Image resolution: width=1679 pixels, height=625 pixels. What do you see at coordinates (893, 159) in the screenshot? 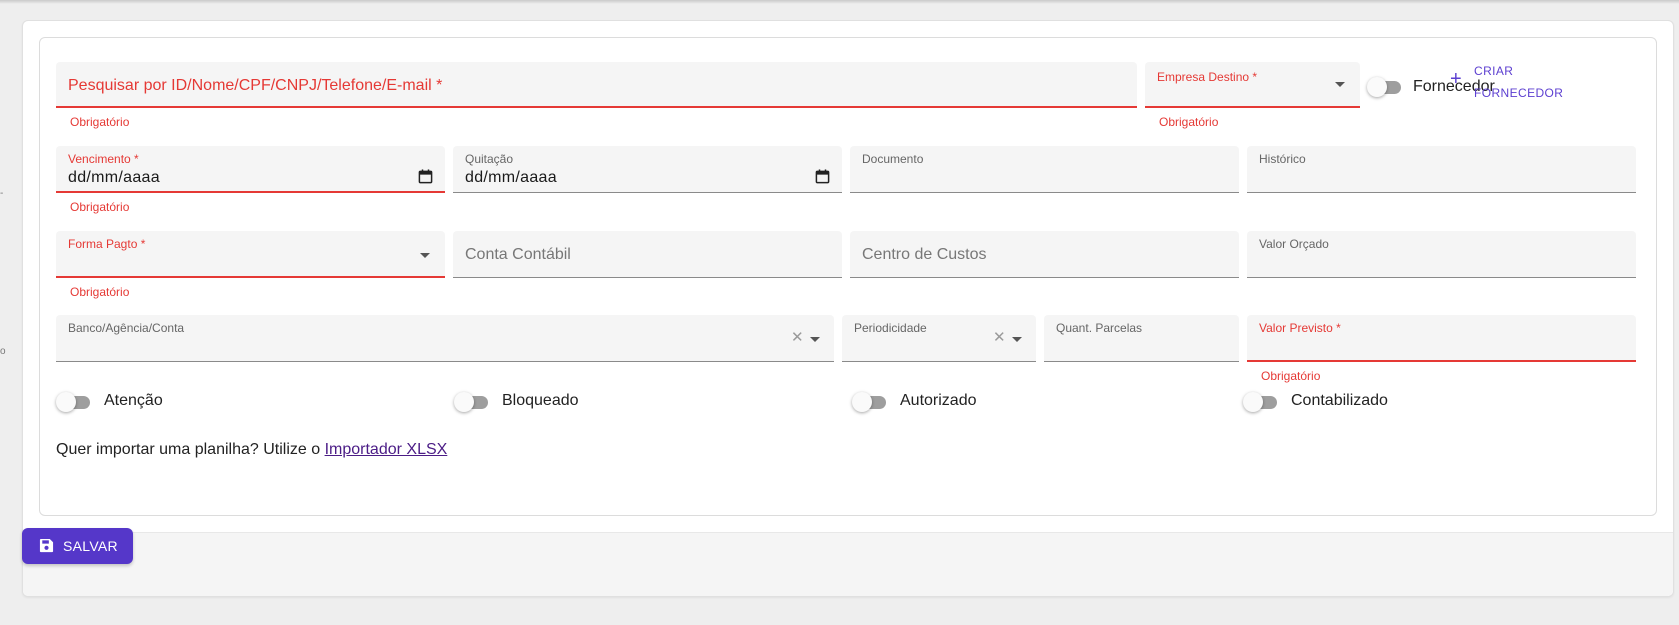
I see `documento-label: Documento` at bounding box center [893, 159].